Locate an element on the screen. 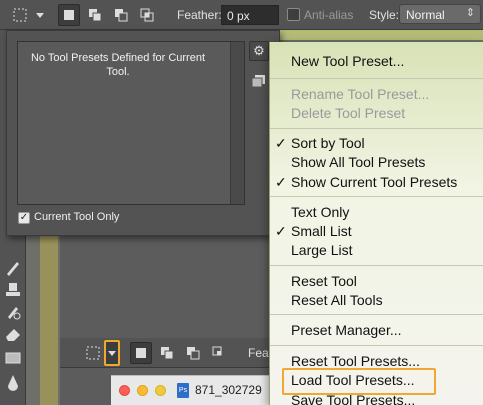 The image size is (483, 405). menu-item-show-all-tool-presets: Show All Tool Presets is located at coordinates (376, 162).